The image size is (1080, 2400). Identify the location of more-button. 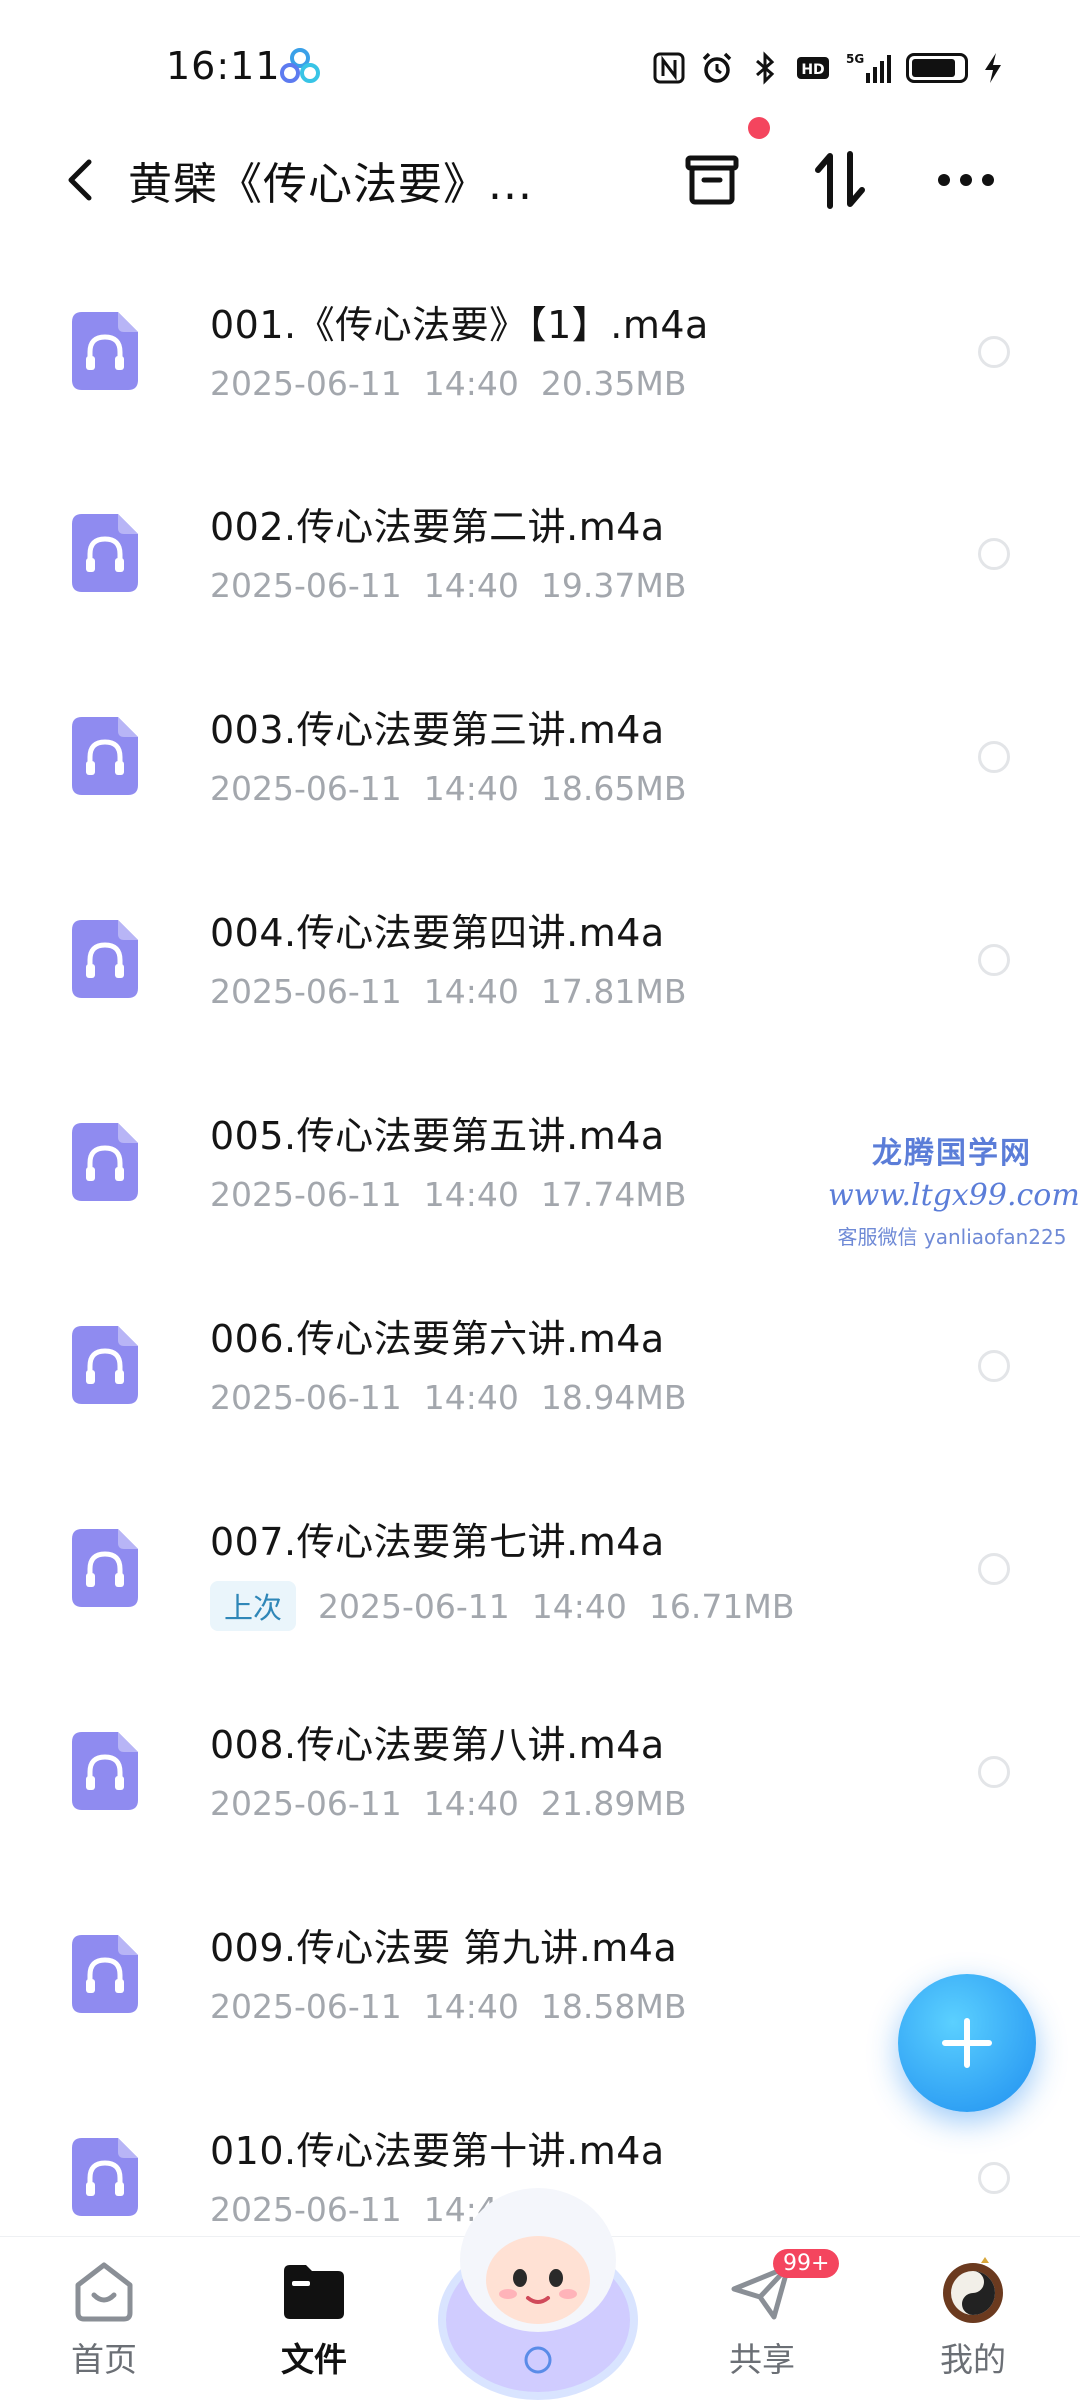
(966, 180).